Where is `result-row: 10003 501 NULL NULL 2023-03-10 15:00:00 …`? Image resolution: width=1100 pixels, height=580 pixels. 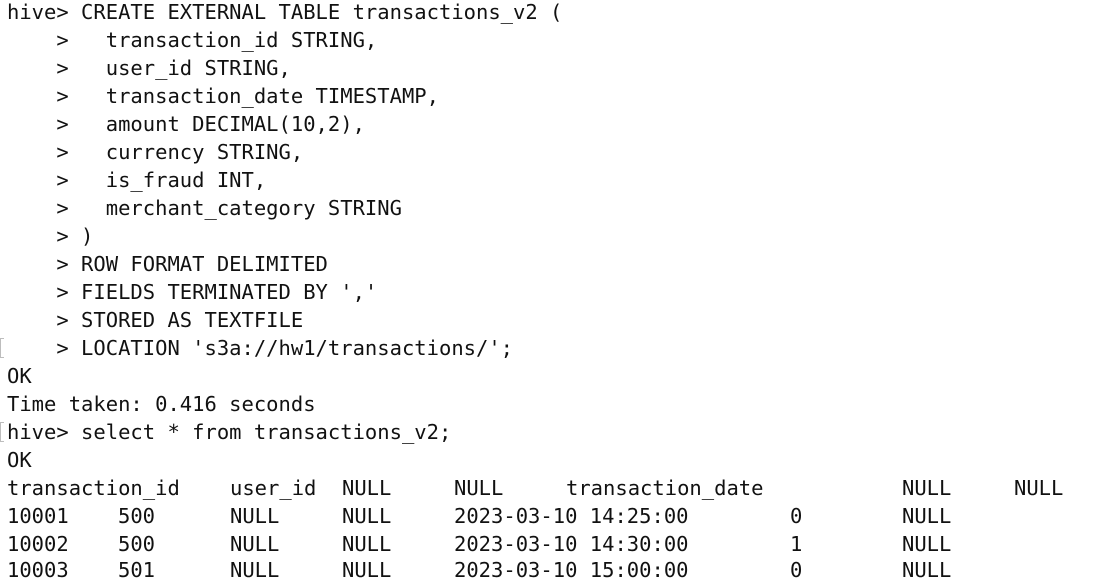 result-row: 10003 501 NULL NULL 2023-03-10 15:00:00 … is located at coordinates (550, 568).